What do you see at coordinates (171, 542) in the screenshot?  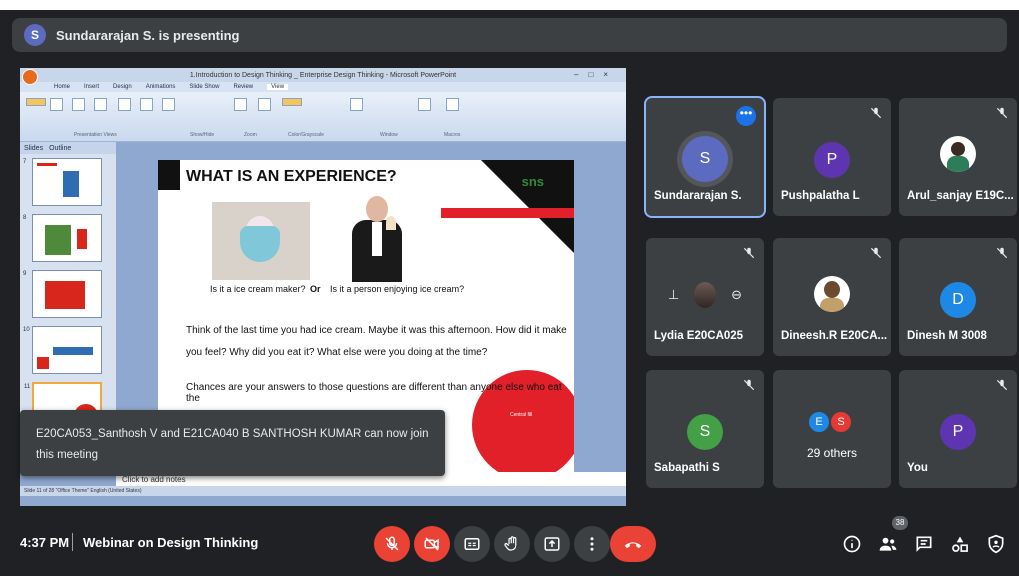 I see `meeting-name: Webinar on Design Thinking` at bounding box center [171, 542].